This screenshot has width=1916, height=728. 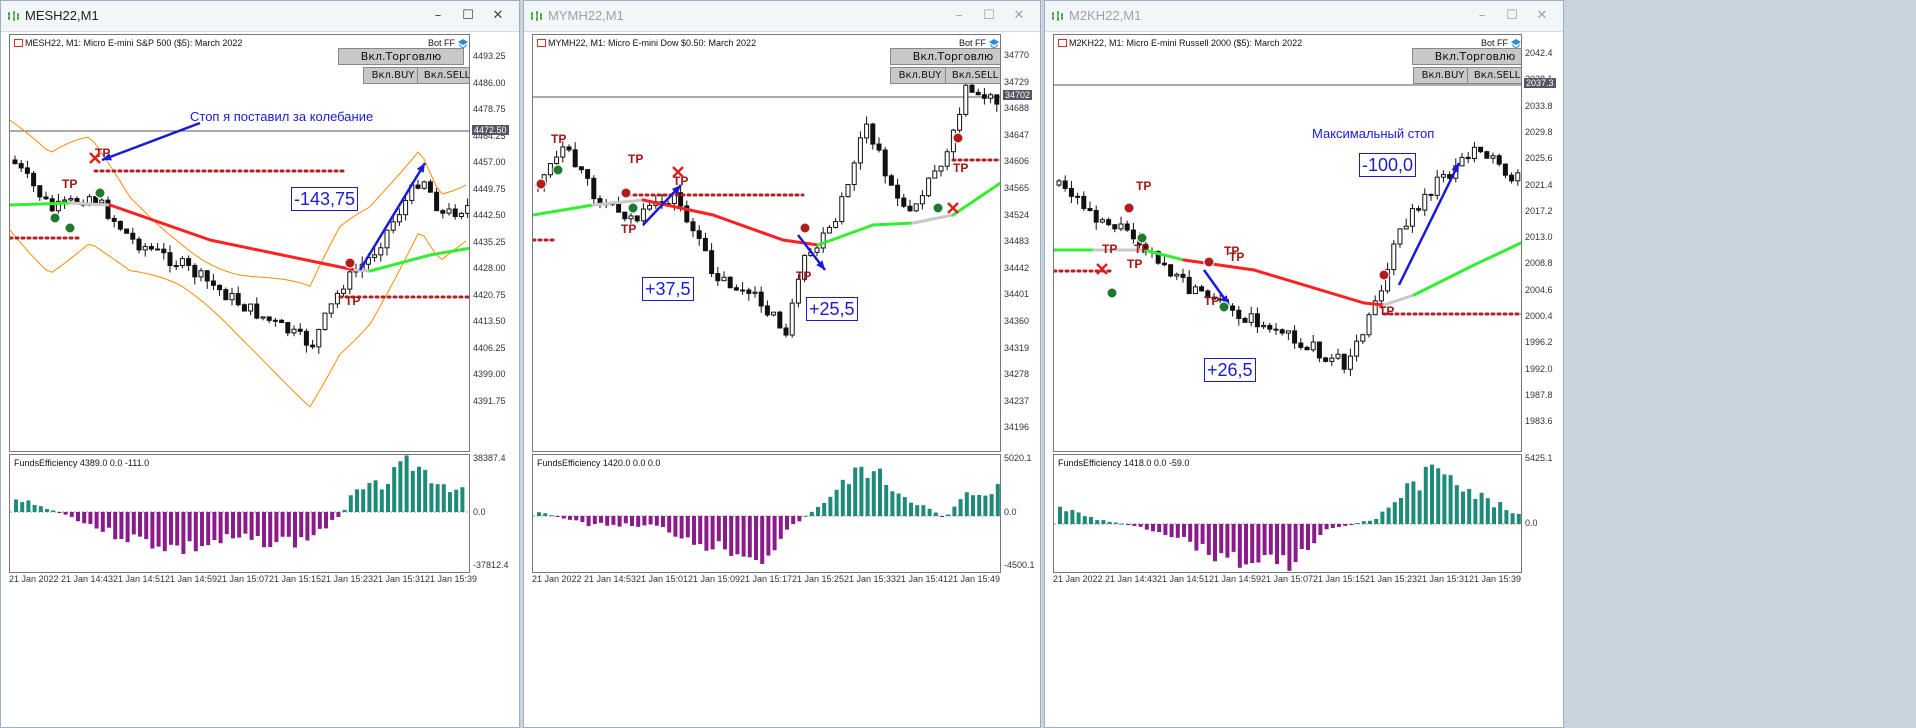 I want to click on funds-efficiency-panel: FundsEfficiency 4389.0 0.0 -111.0, so click(x=239, y=513).